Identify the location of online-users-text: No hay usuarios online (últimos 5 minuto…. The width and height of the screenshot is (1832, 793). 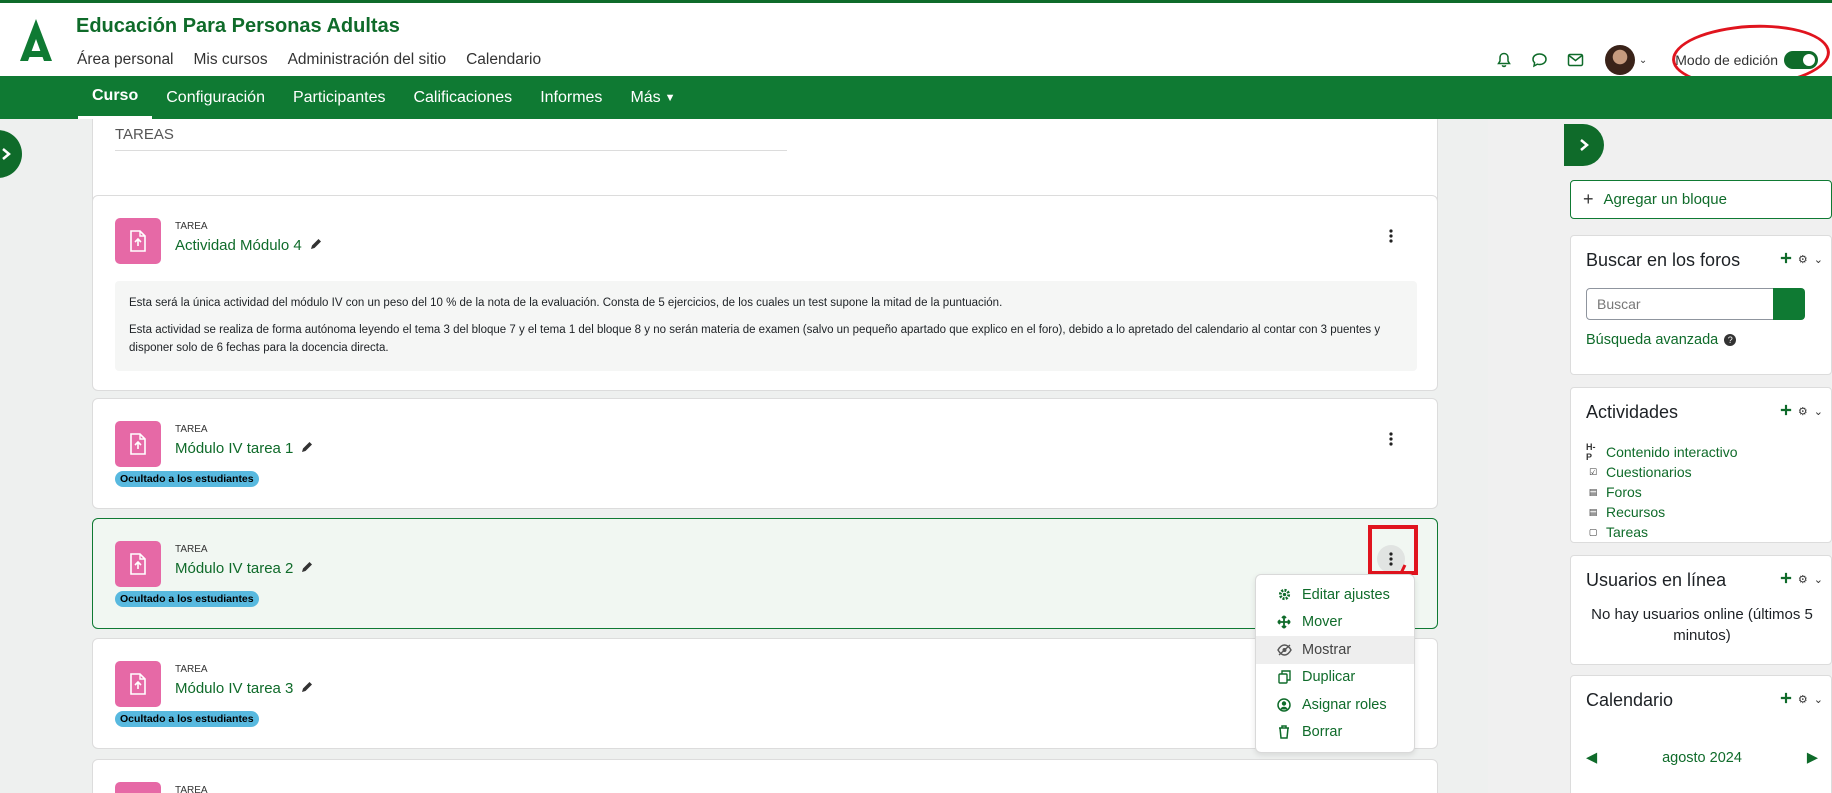
(1702, 625).